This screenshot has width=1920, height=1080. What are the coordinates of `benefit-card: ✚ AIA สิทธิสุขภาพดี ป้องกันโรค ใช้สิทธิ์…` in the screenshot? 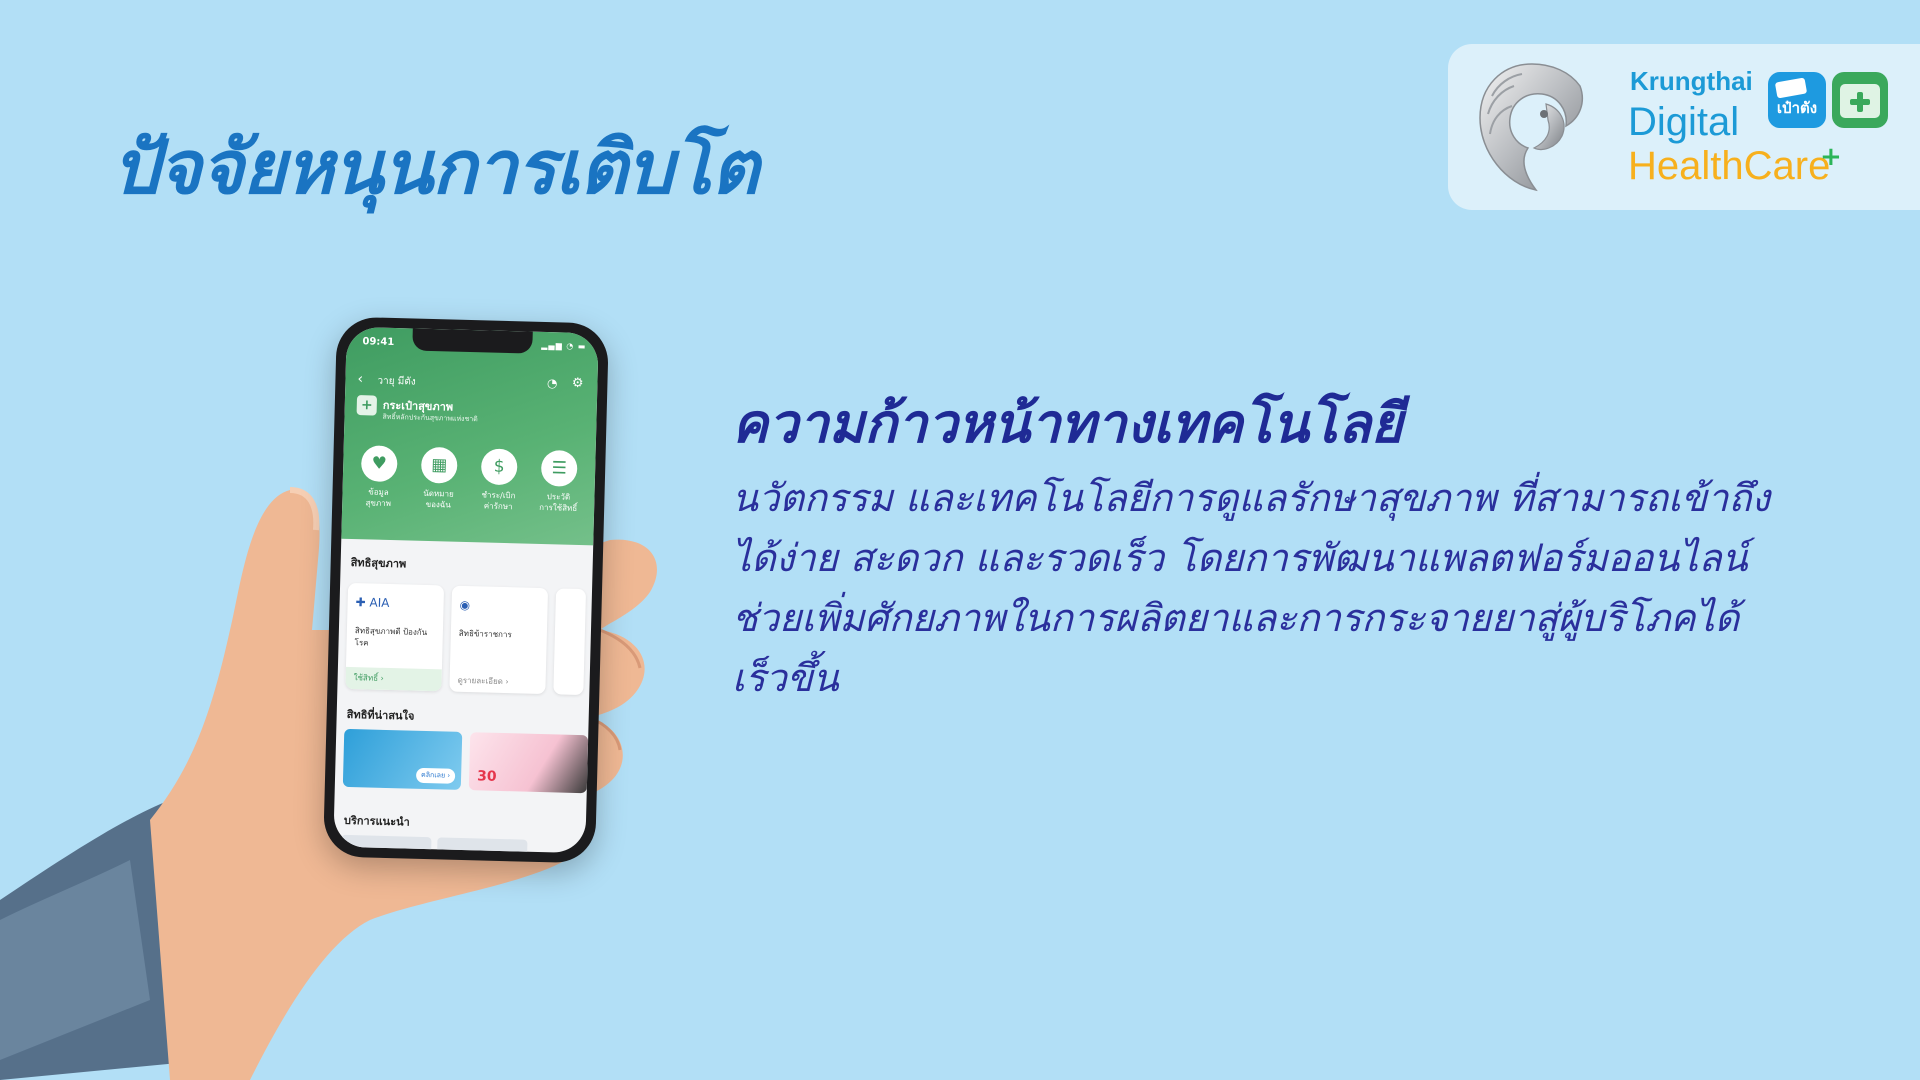 It's located at (395, 637).